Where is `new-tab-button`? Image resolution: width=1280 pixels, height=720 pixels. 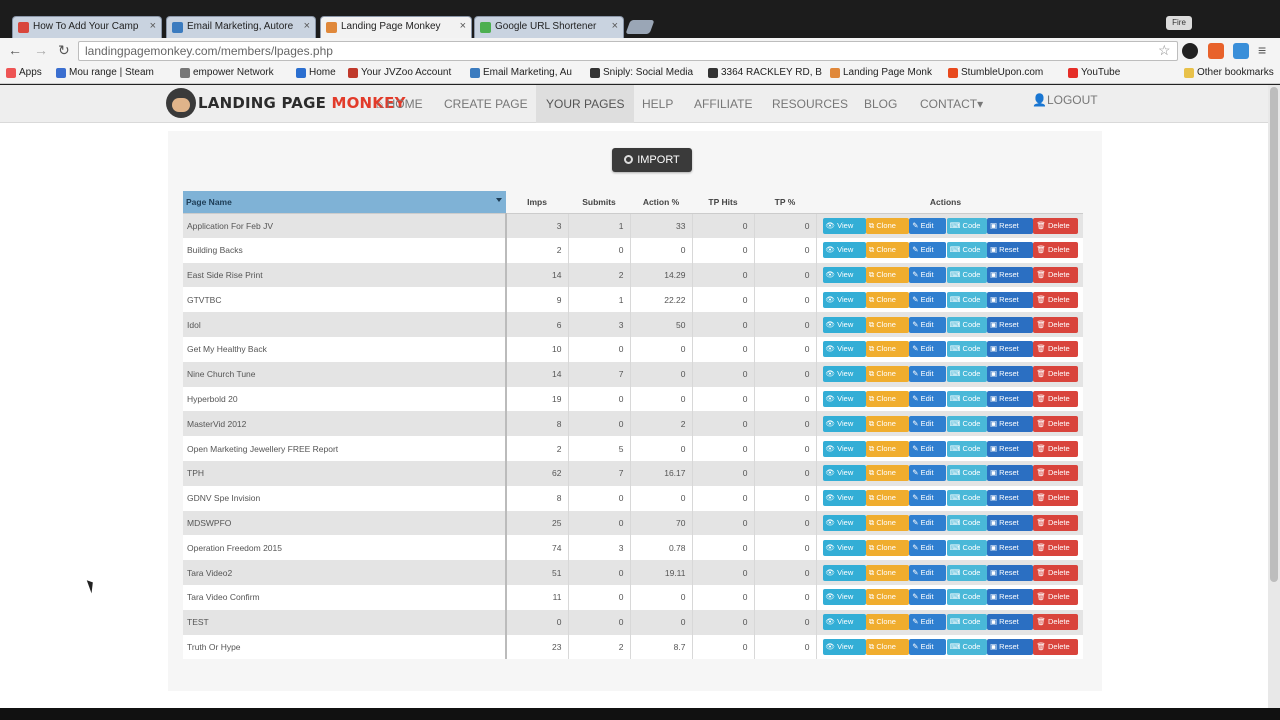 new-tab-button is located at coordinates (640, 27).